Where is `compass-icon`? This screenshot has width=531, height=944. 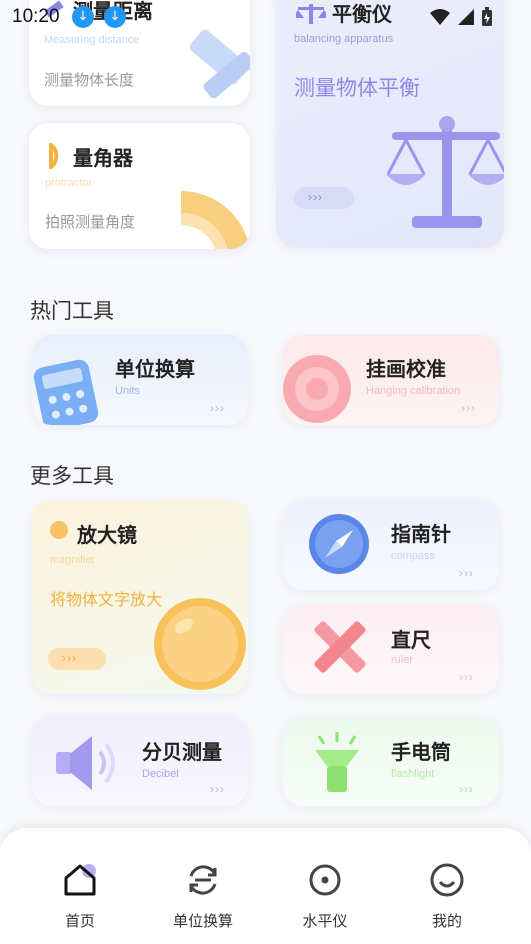 compass-icon is located at coordinates (339, 544).